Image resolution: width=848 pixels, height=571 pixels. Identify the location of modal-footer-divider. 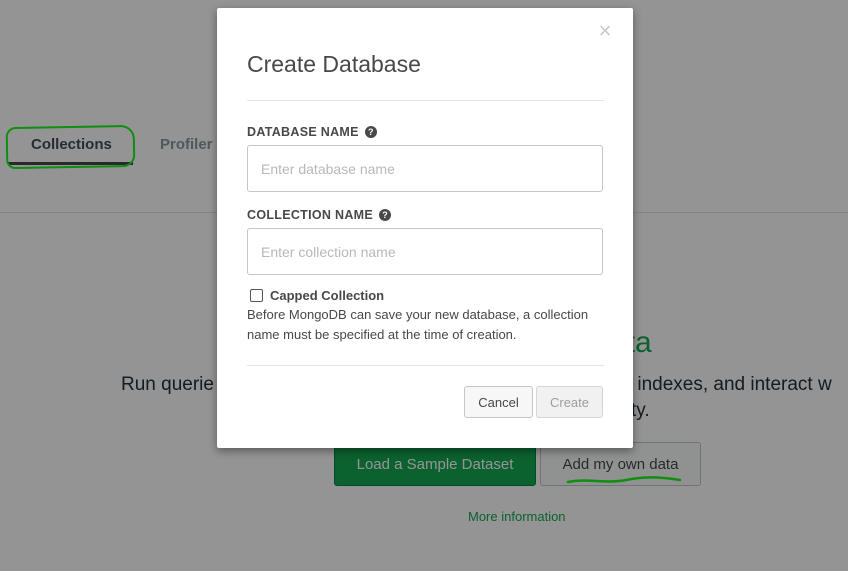
(425, 365).